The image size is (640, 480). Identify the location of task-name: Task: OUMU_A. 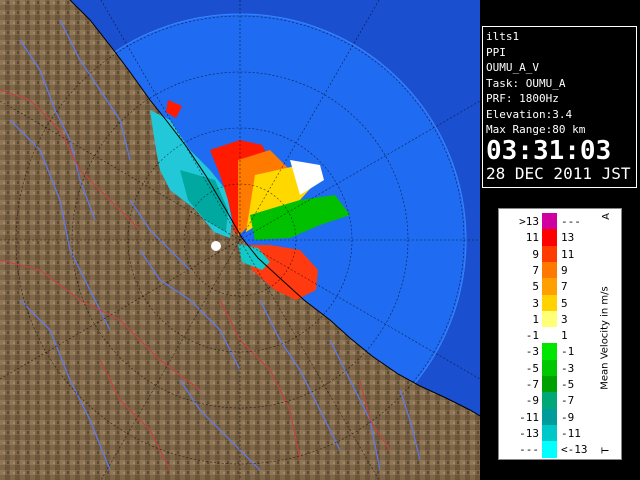
(526, 83).